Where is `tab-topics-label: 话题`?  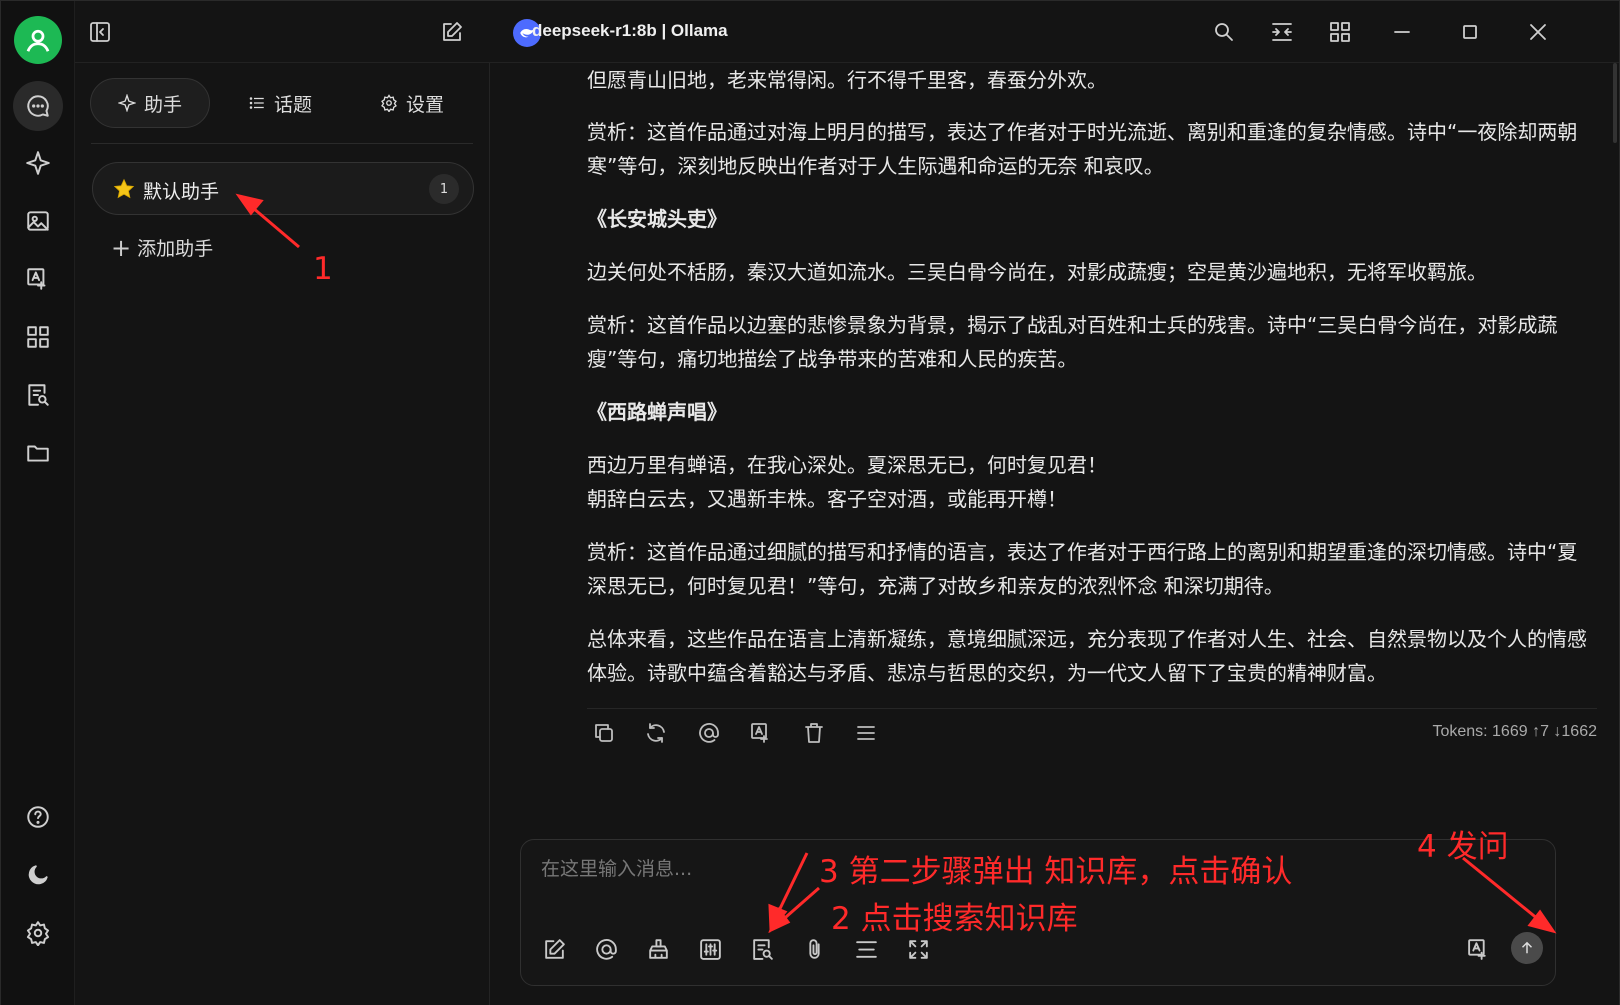
tab-topics-label: 话题 is located at coordinates (292, 104).